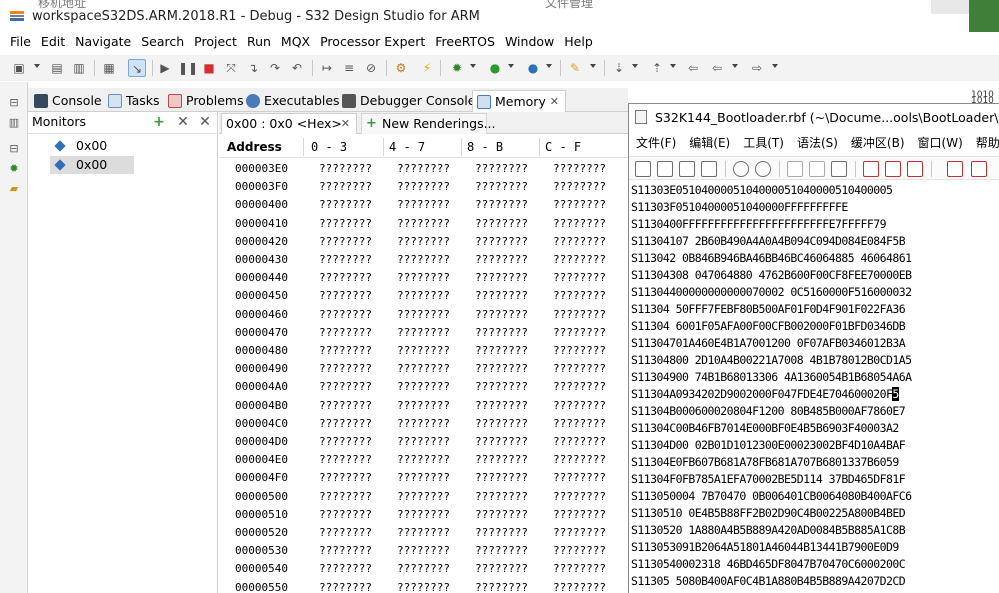 The width and height of the screenshot is (999, 593). What do you see at coordinates (425, 442) in the screenshot?
I see `table-row: 000004D0????????????????????????????????` at bounding box center [425, 442].